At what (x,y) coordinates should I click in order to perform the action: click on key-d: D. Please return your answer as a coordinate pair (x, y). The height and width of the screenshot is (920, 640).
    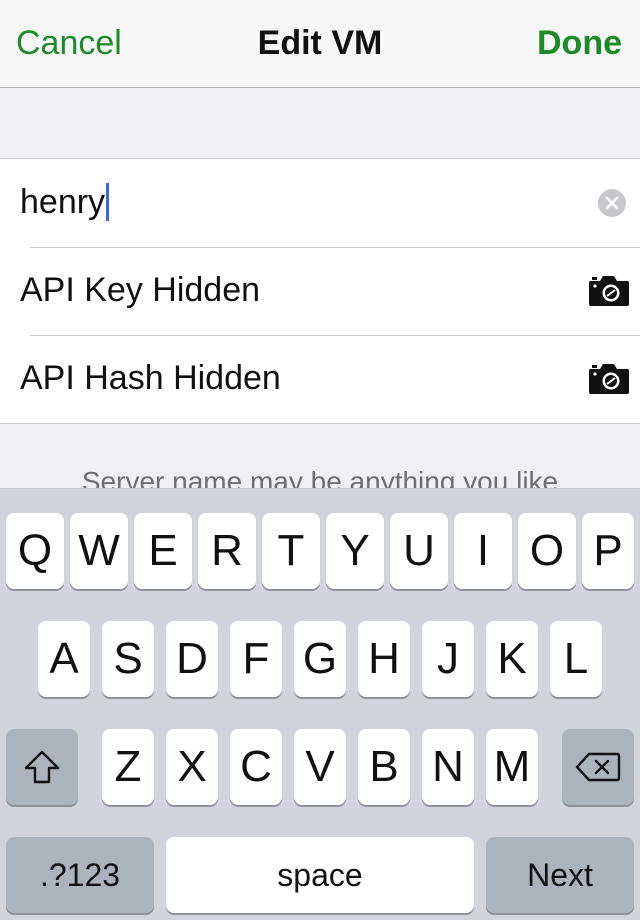
    Looking at the image, I should click on (192, 659).